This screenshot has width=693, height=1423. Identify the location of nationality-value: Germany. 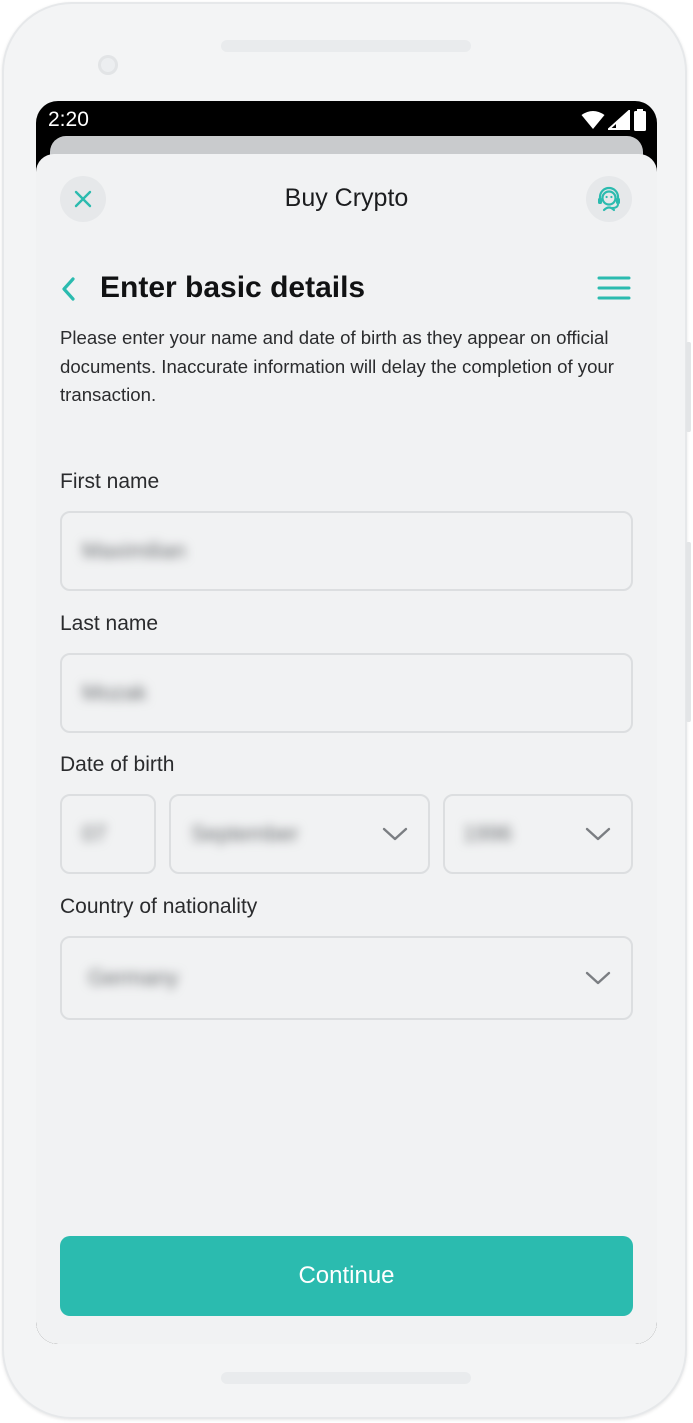
(133, 977).